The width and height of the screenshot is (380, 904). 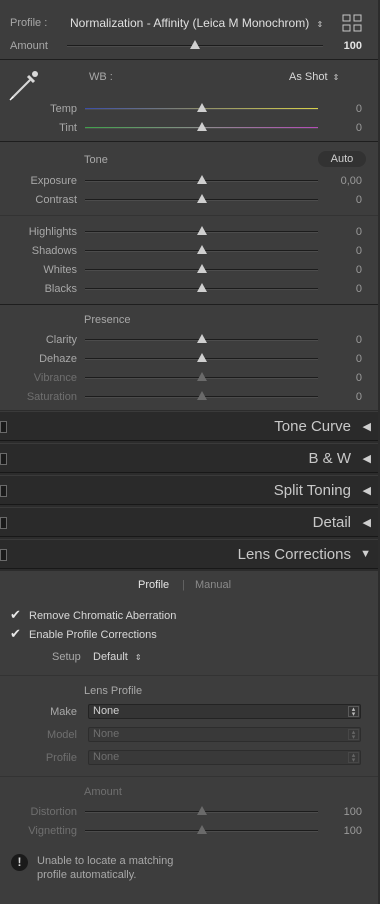 I want to click on section-header-lens-corrections: Lens Corrections ▼, so click(x=189, y=554).